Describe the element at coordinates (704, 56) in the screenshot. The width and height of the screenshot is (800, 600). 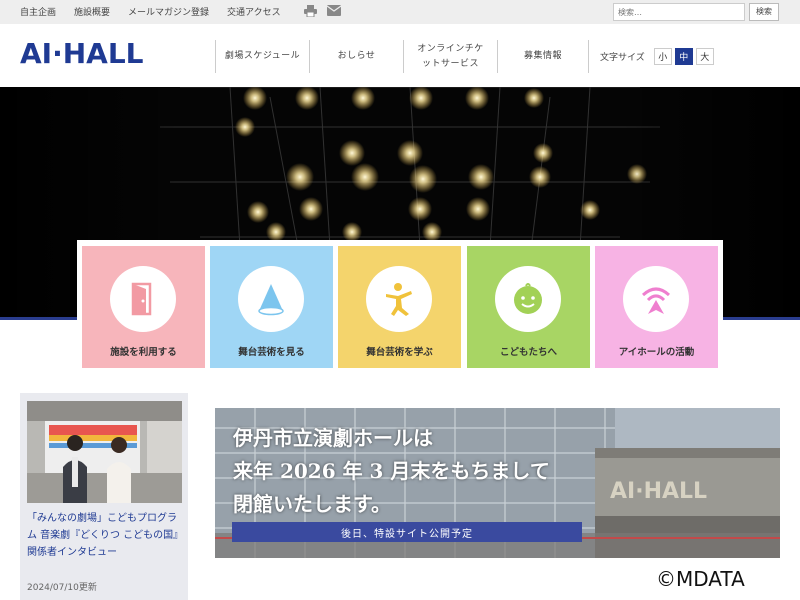
I see `font-size-large-button: 大` at that location.